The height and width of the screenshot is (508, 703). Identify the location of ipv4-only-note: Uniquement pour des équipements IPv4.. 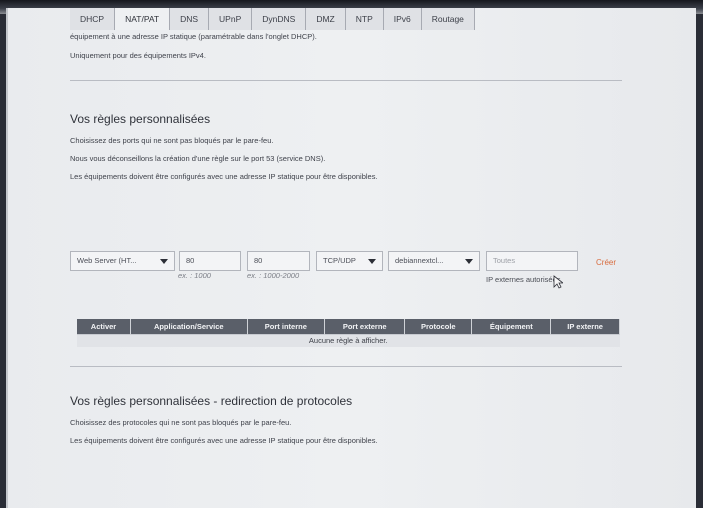
(138, 55).